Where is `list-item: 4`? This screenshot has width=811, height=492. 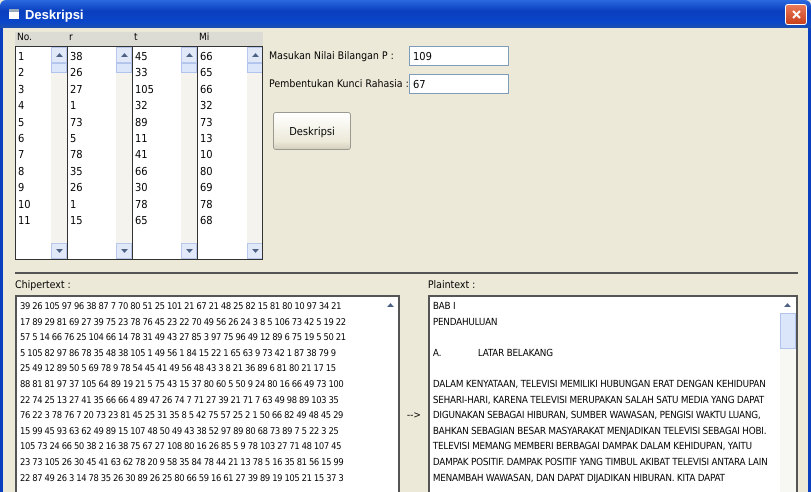 list-item: 4 is located at coordinates (34, 106).